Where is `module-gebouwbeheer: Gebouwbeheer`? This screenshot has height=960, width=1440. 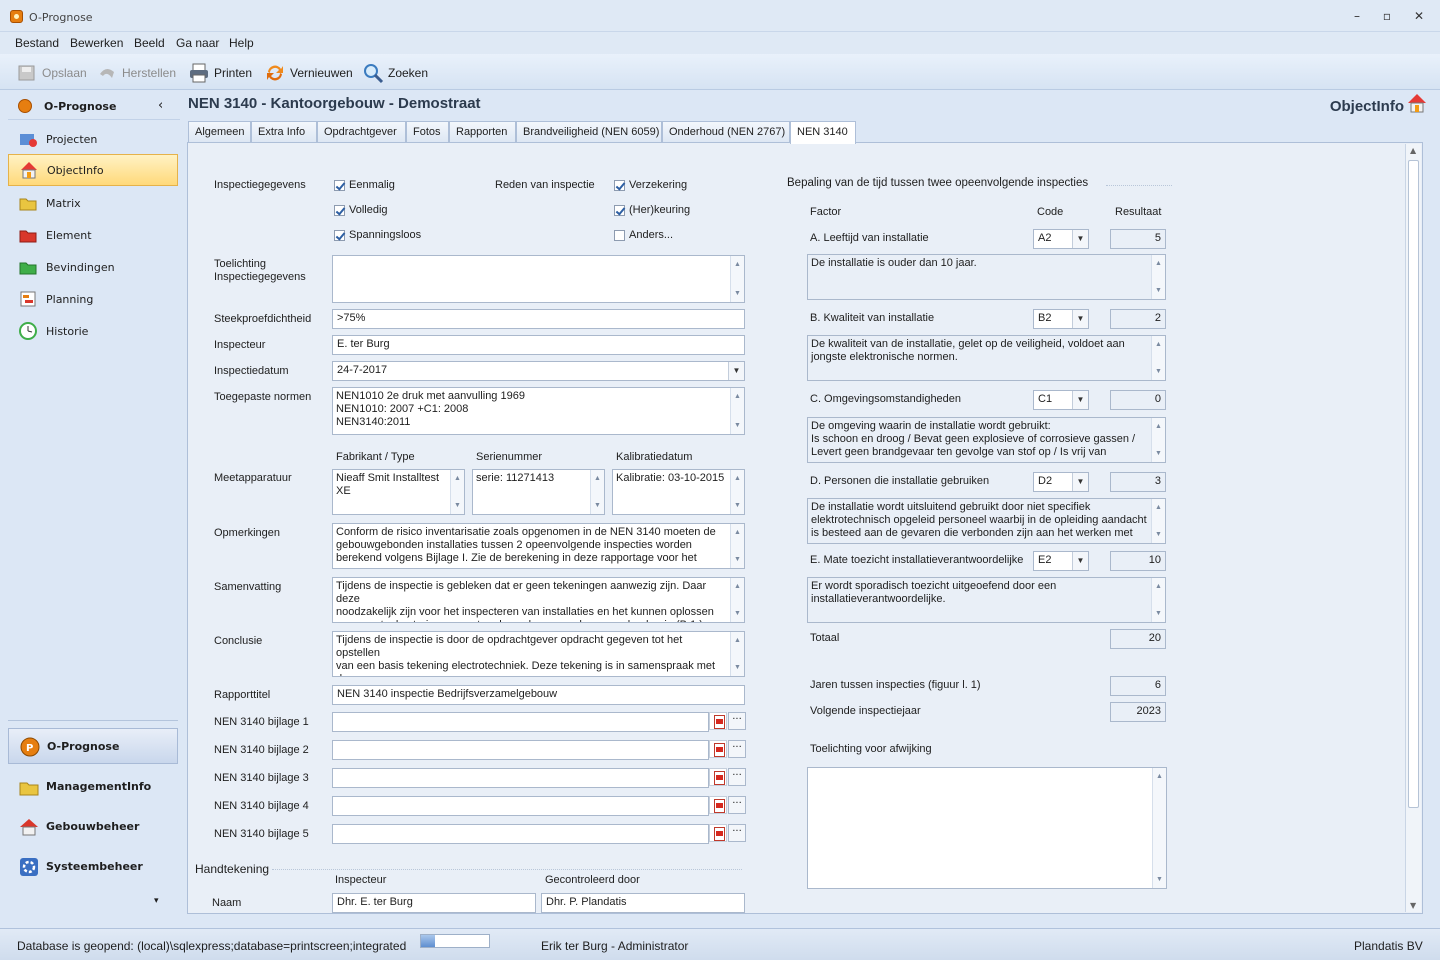 module-gebouwbeheer: Gebouwbeheer is located at coordinates (93, 826).